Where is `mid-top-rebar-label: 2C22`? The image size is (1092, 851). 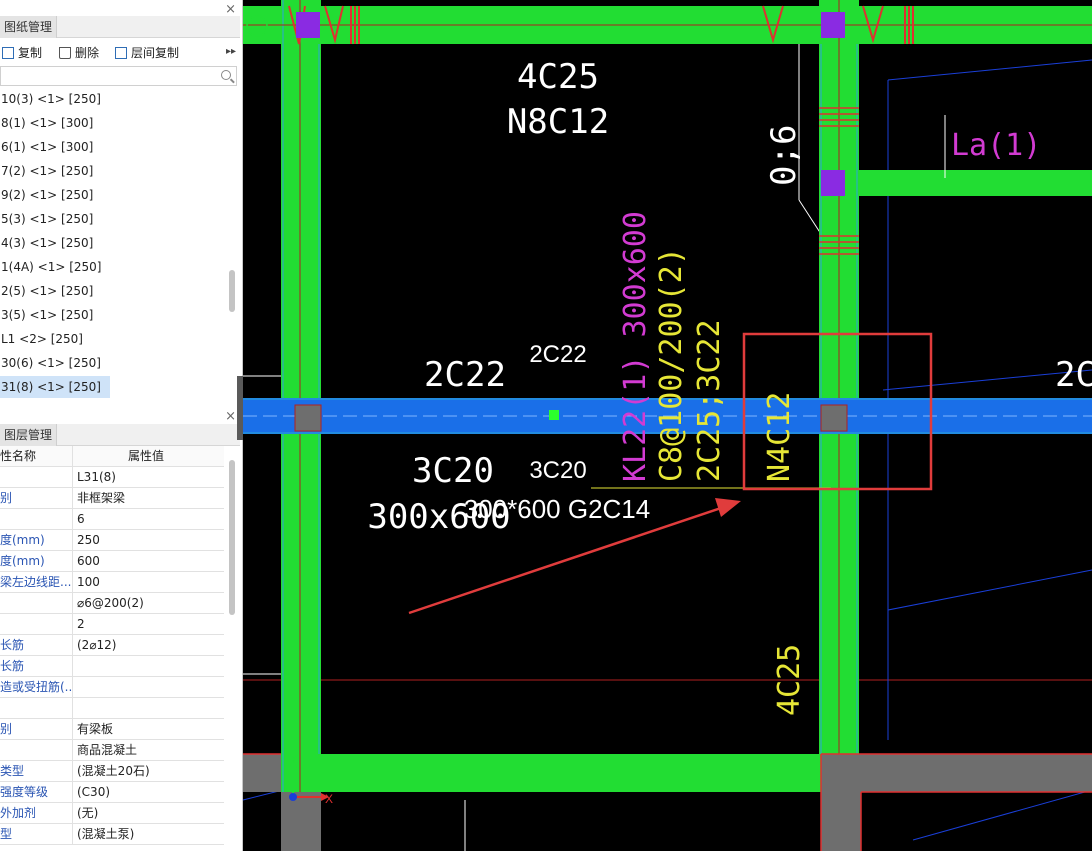 mid-top-rebar-label: 2C22 is located at coordinates (557, 354).